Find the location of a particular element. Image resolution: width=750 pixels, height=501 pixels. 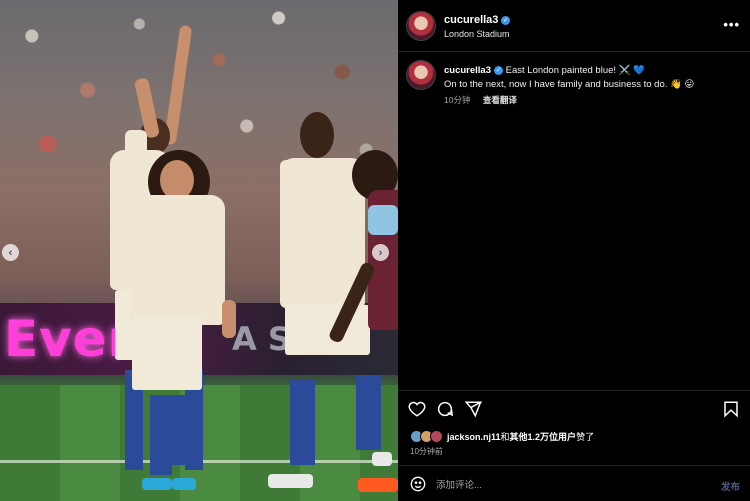

author-username-row: cucurella3 ✓ is located at coordinates (477, 20).